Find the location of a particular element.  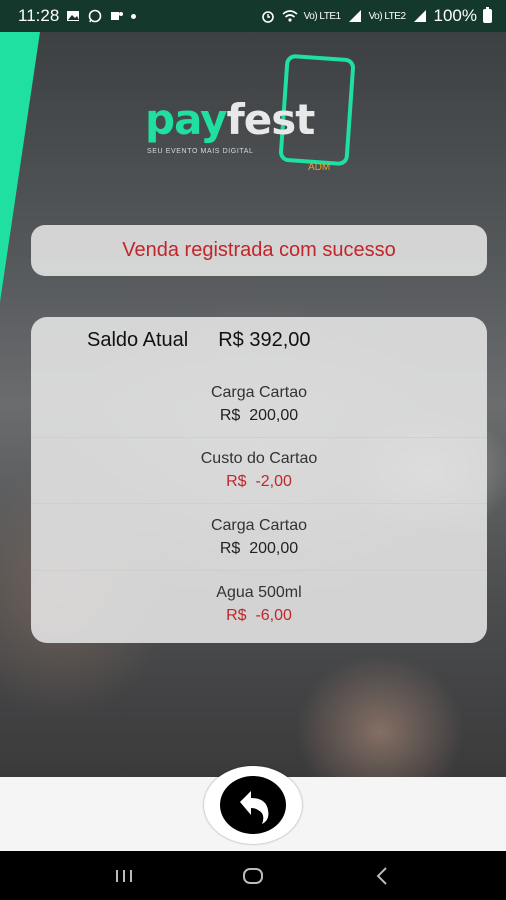

back-button is located at coordinates (253, 805).